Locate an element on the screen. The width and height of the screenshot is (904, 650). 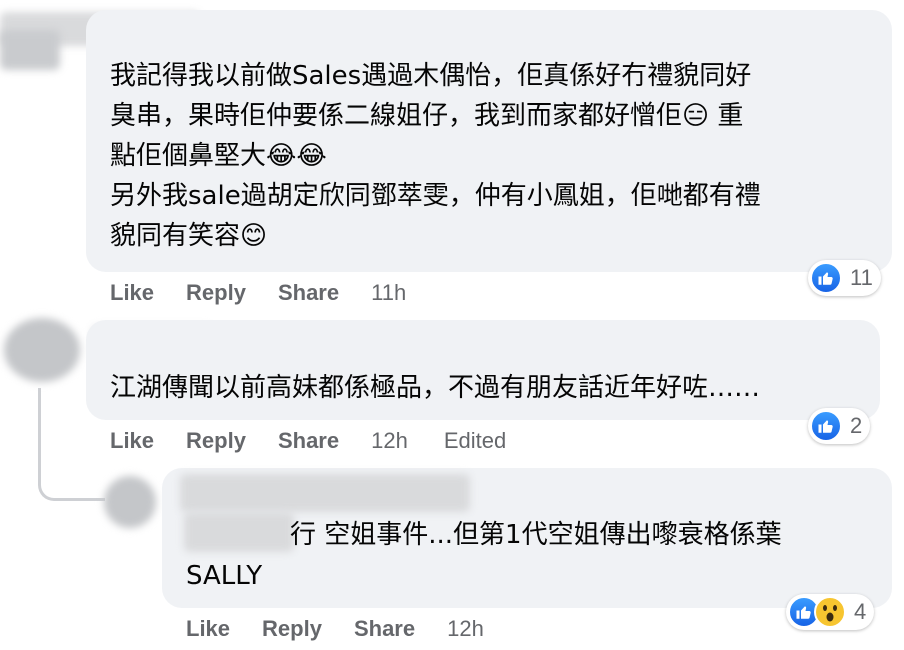
comment-text-3-line2: SALLY is located at coordinates (224, 576).